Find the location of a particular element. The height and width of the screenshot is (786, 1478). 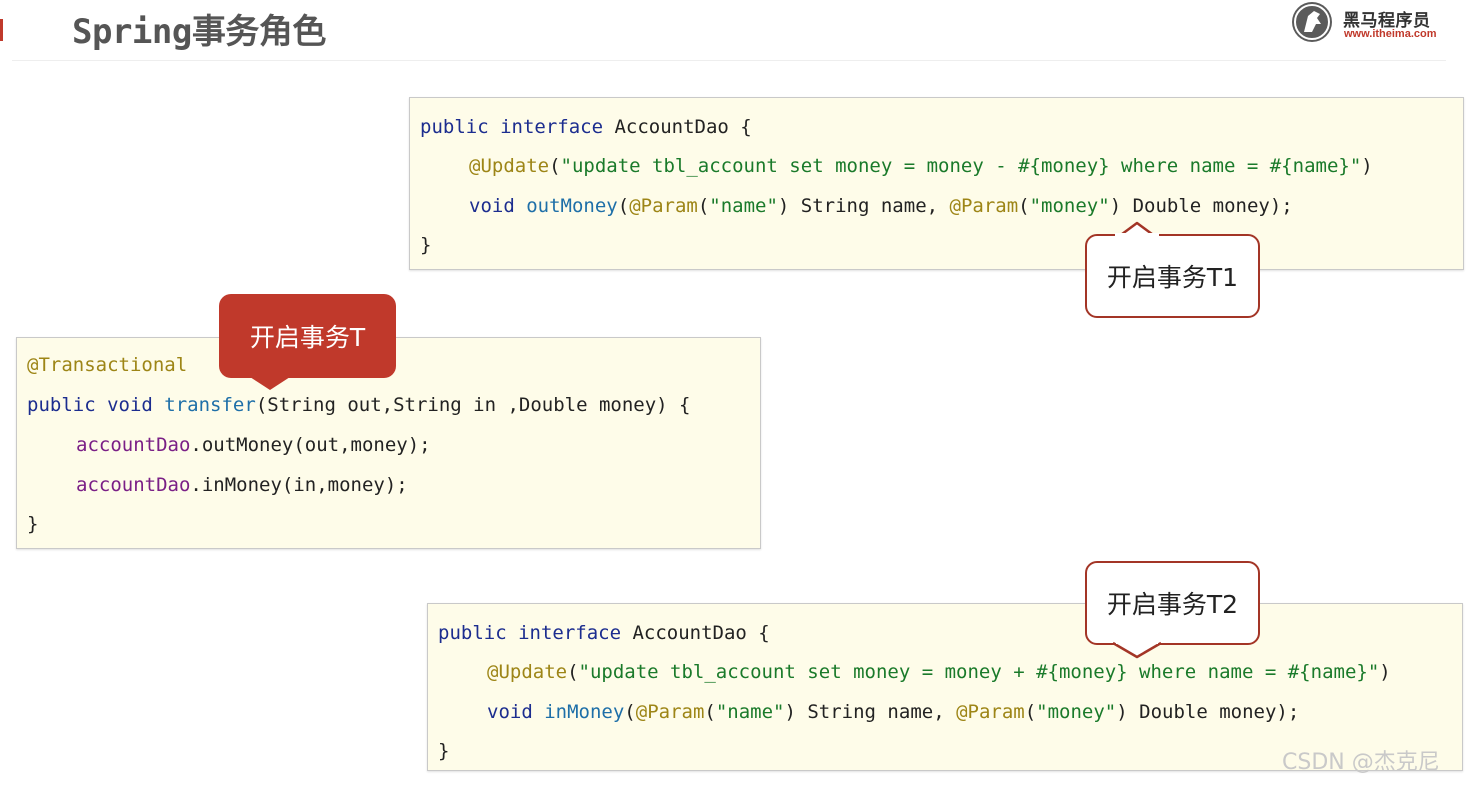

brand-logo: 黑马程序员 www.itheima.com is located at coordinates (1370, 23).